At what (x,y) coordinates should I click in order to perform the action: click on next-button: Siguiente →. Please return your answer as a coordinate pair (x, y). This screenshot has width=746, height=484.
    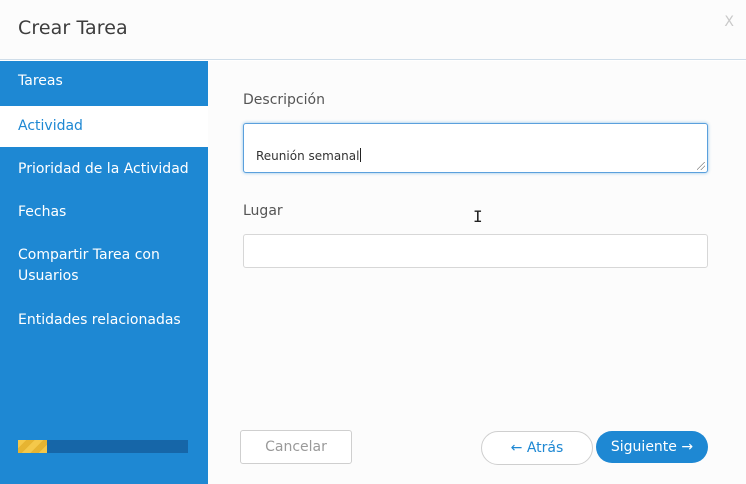
    Looking at the image, I should click on (652, 447).